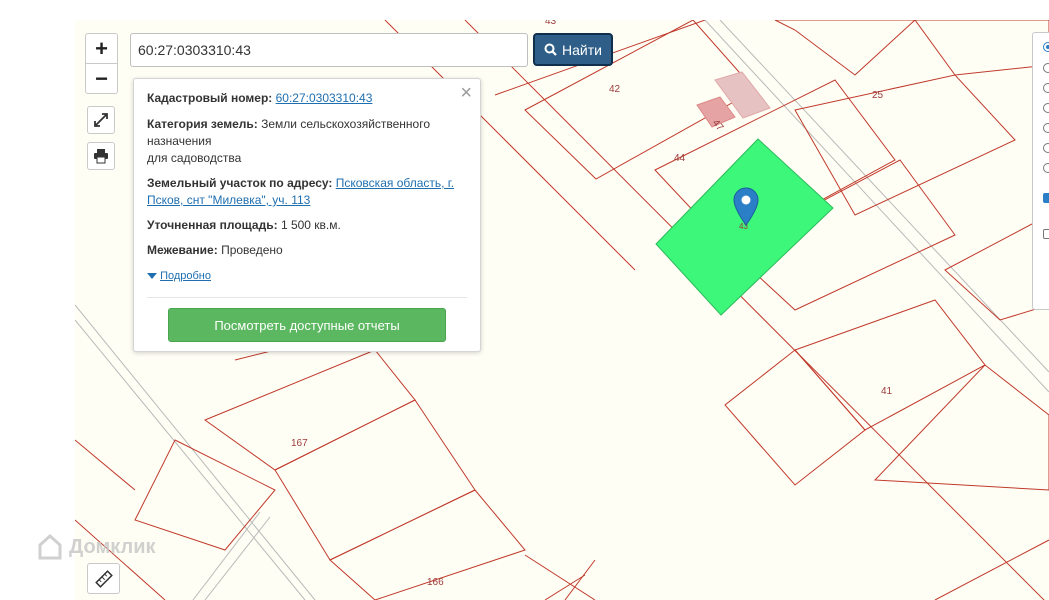  I want to click on search-button: Найти, so click(573, 49).